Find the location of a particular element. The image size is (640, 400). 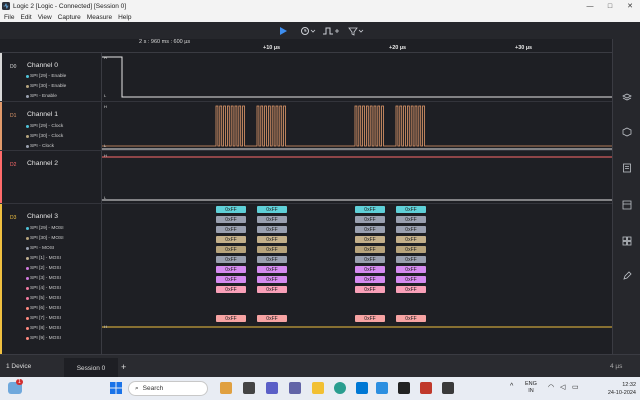

channel-0-waveform is located at coordinates (357, 77).